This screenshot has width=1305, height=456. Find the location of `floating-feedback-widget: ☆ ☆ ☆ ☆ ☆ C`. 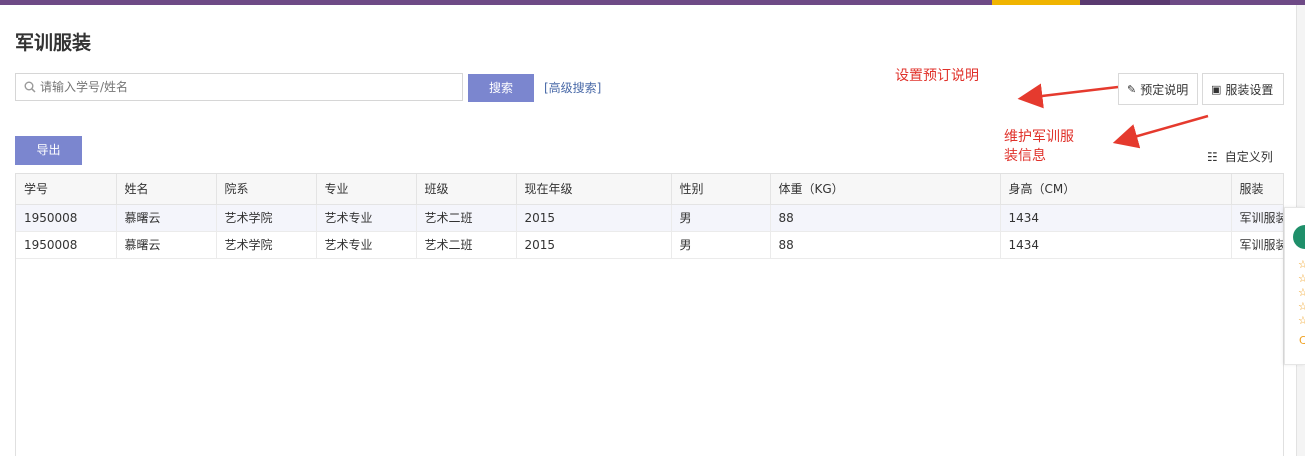

floating-feedback-widget: ☆ ☆ ☆ ☆ ☆ C is located at coordinates (1294, 286).